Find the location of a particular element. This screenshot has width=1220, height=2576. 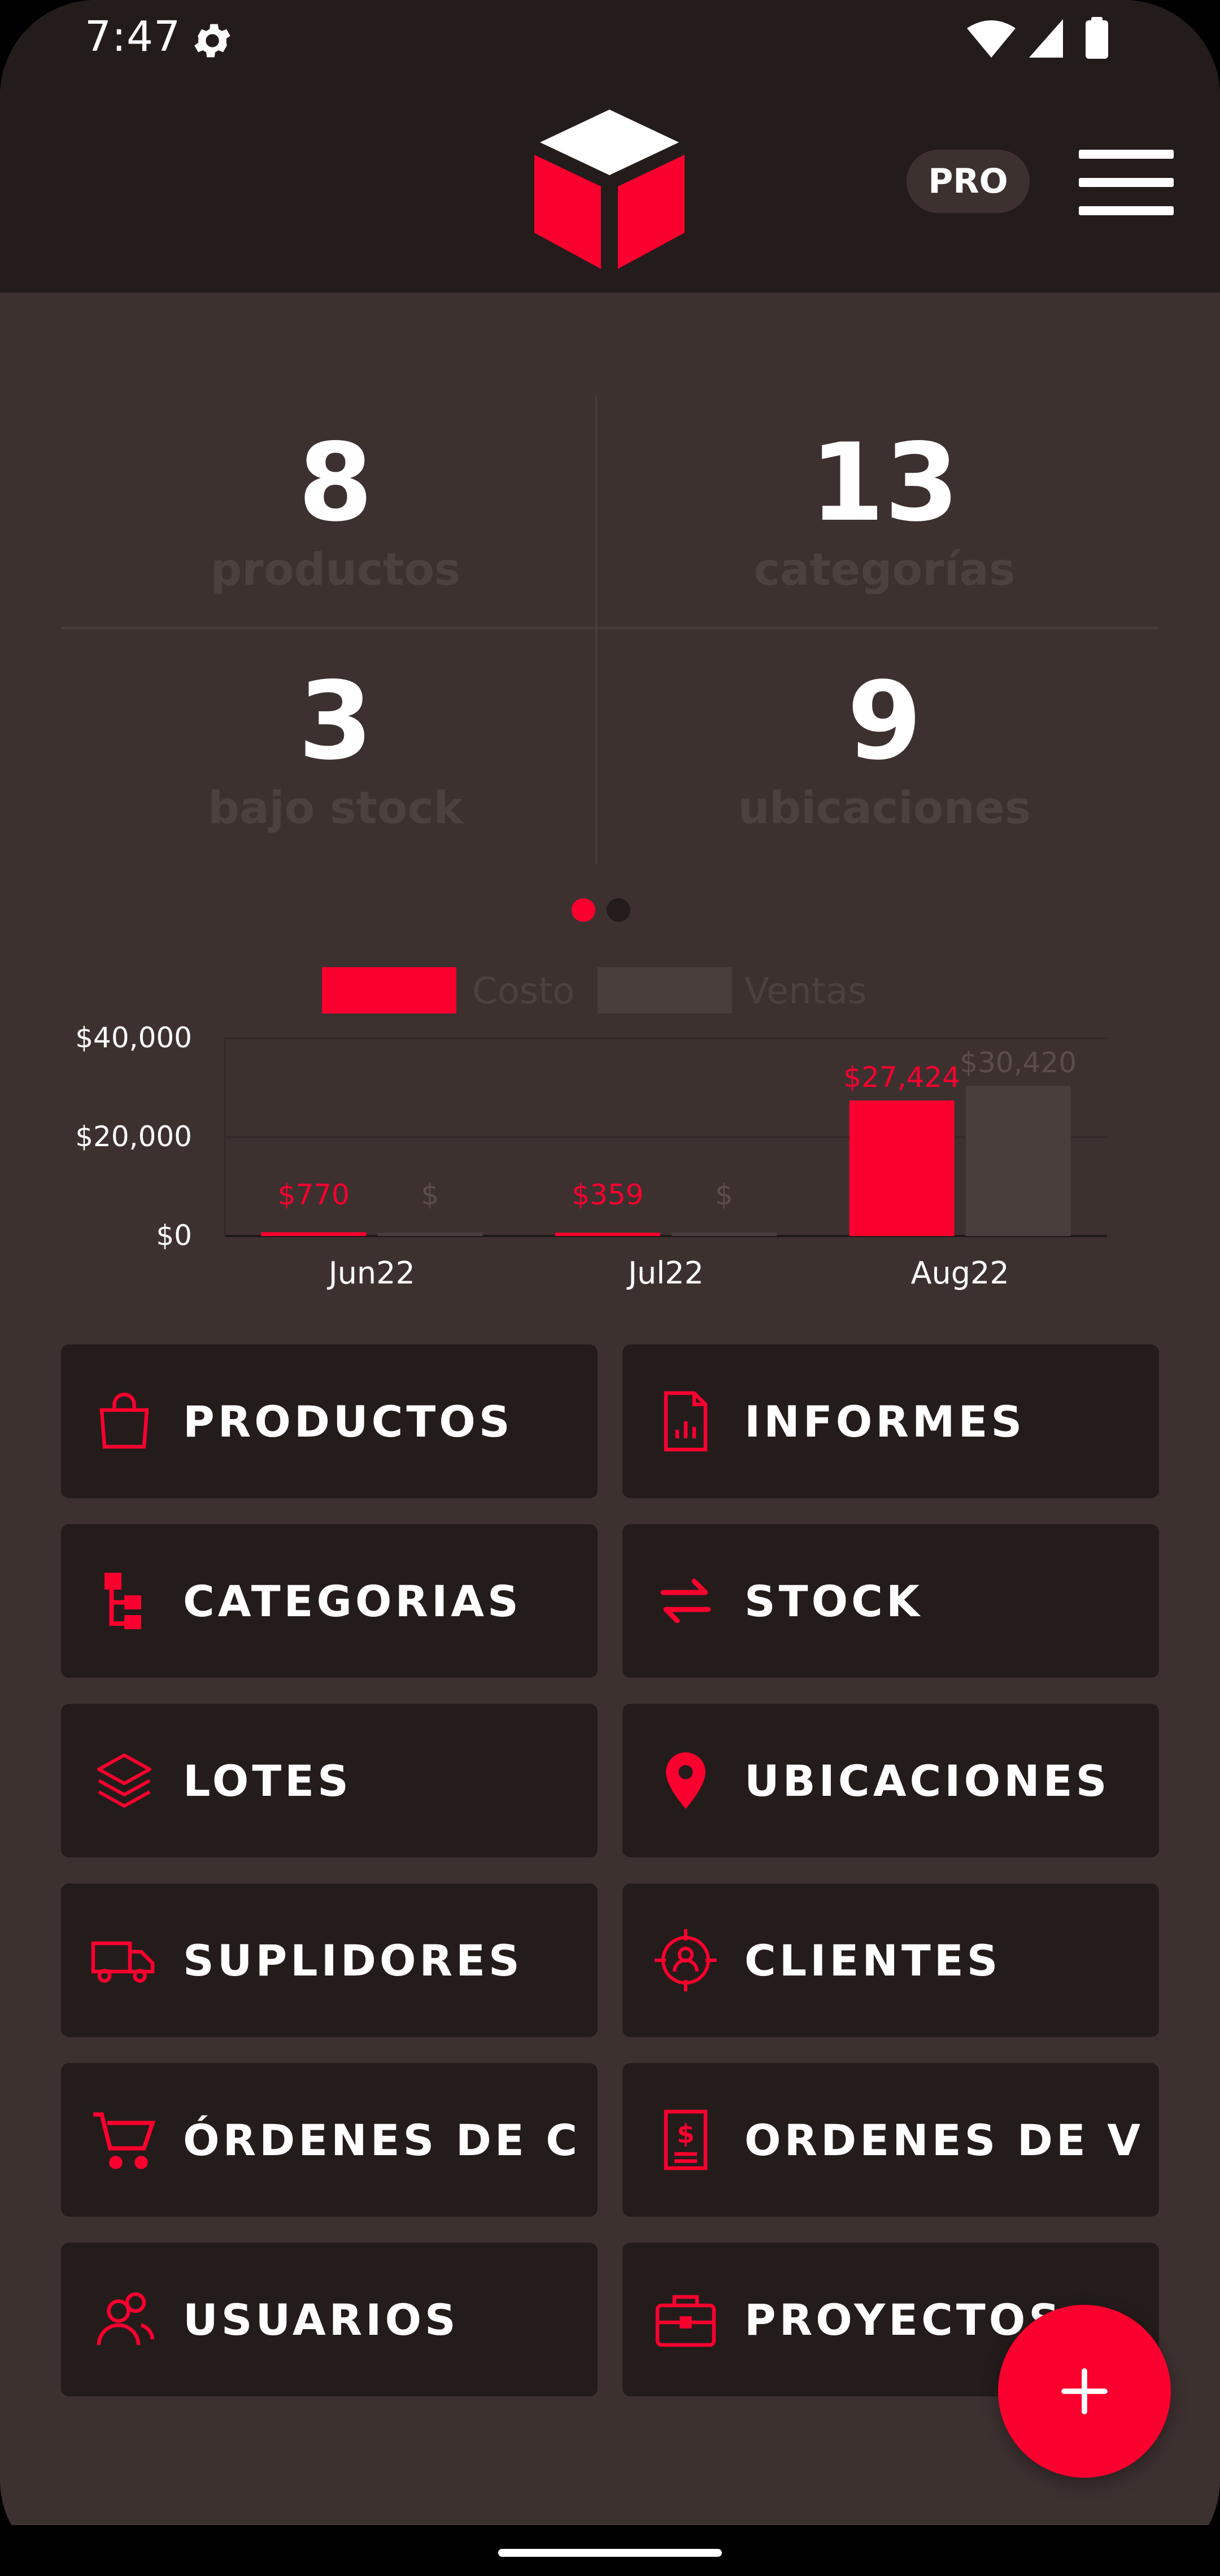

stat-value: 8 is located at coordinates (335, 482).